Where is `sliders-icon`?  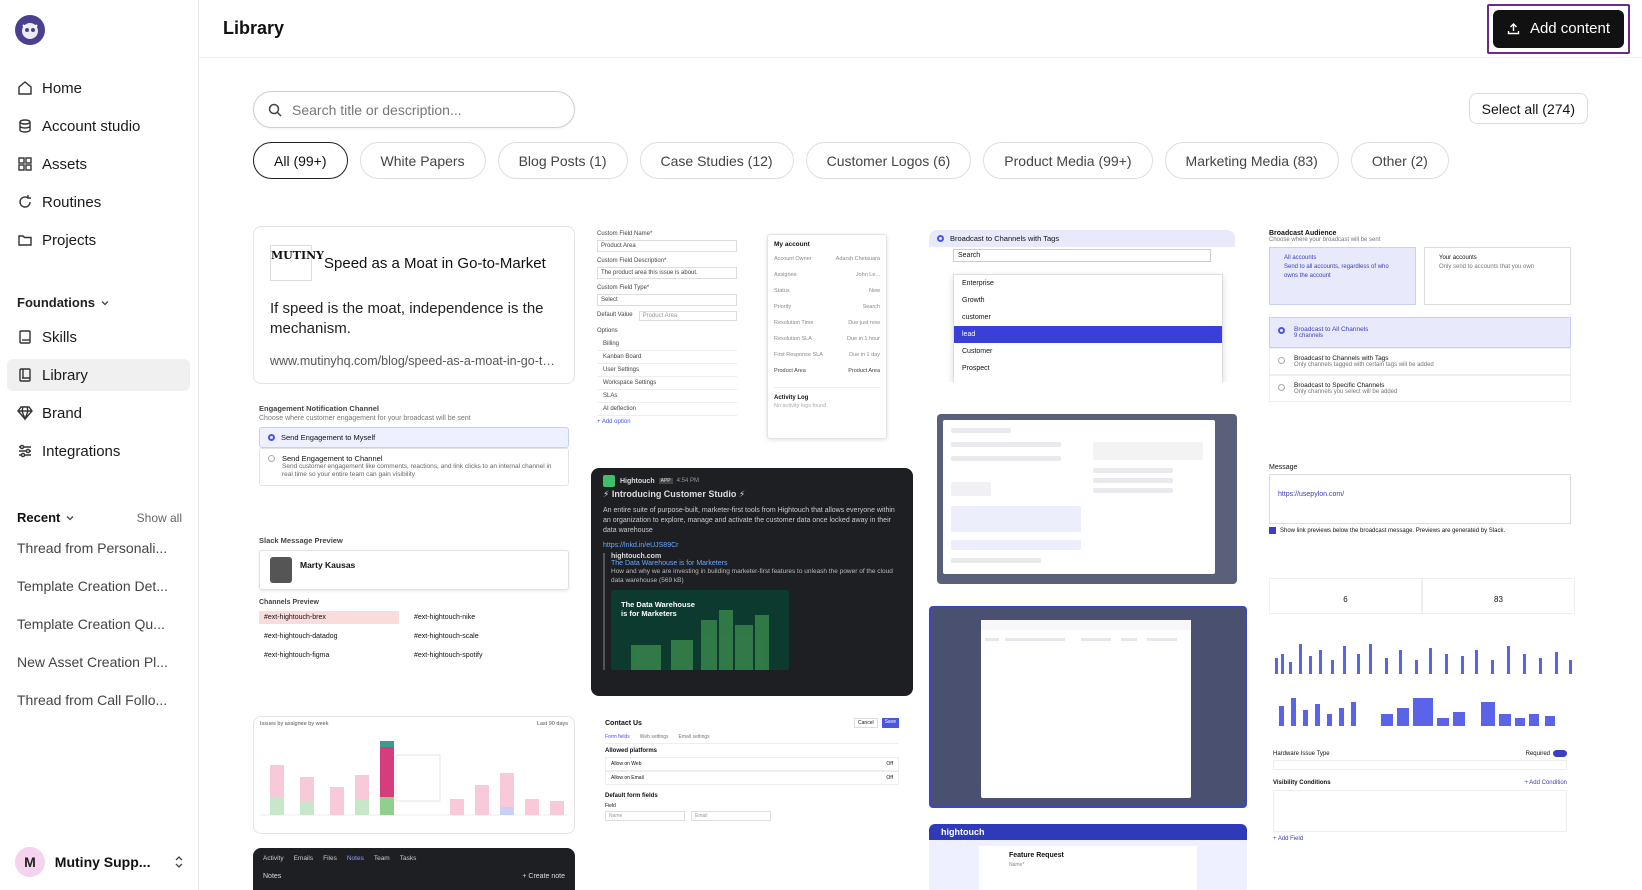
sliders-icon is located at coordinates (25, 451).